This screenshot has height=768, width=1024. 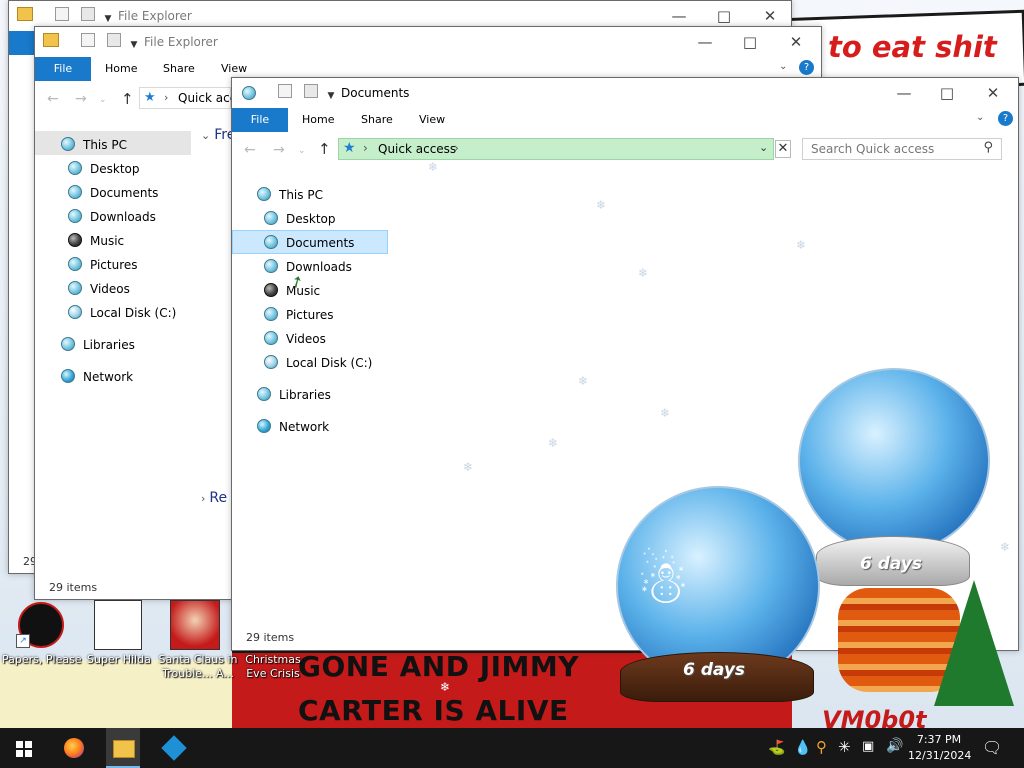 I want to click on tree-item-music: Music, so click(x=96, y=240).